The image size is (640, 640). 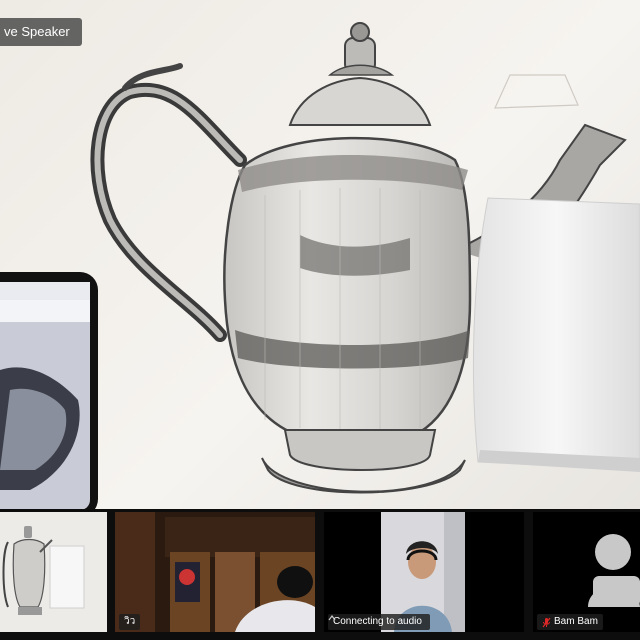 I want to click on participant-name: วิว, so click(x=130, y=621).